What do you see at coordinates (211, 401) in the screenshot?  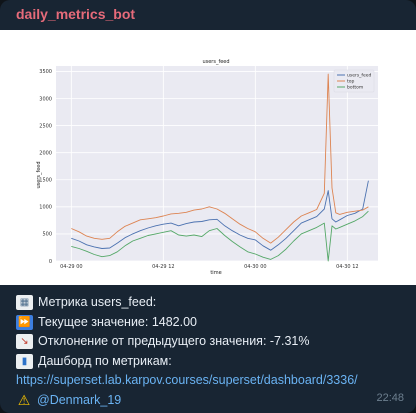 I see `mention-line: ⚠ @Denmark_19` at bounding box center [211, 401].